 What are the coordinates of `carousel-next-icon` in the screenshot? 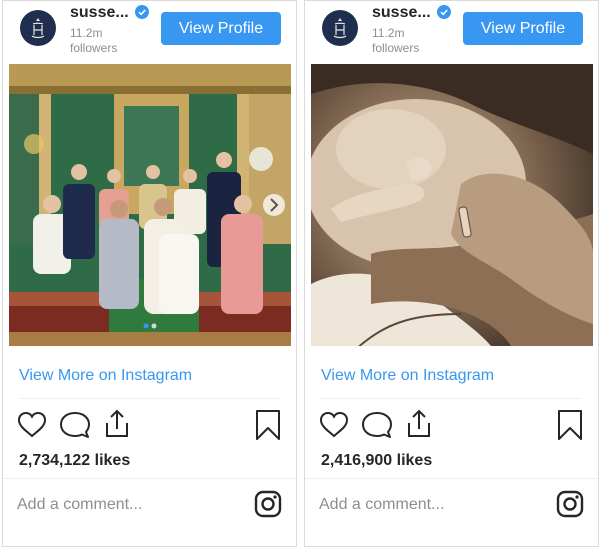 It's located at (274, 205).